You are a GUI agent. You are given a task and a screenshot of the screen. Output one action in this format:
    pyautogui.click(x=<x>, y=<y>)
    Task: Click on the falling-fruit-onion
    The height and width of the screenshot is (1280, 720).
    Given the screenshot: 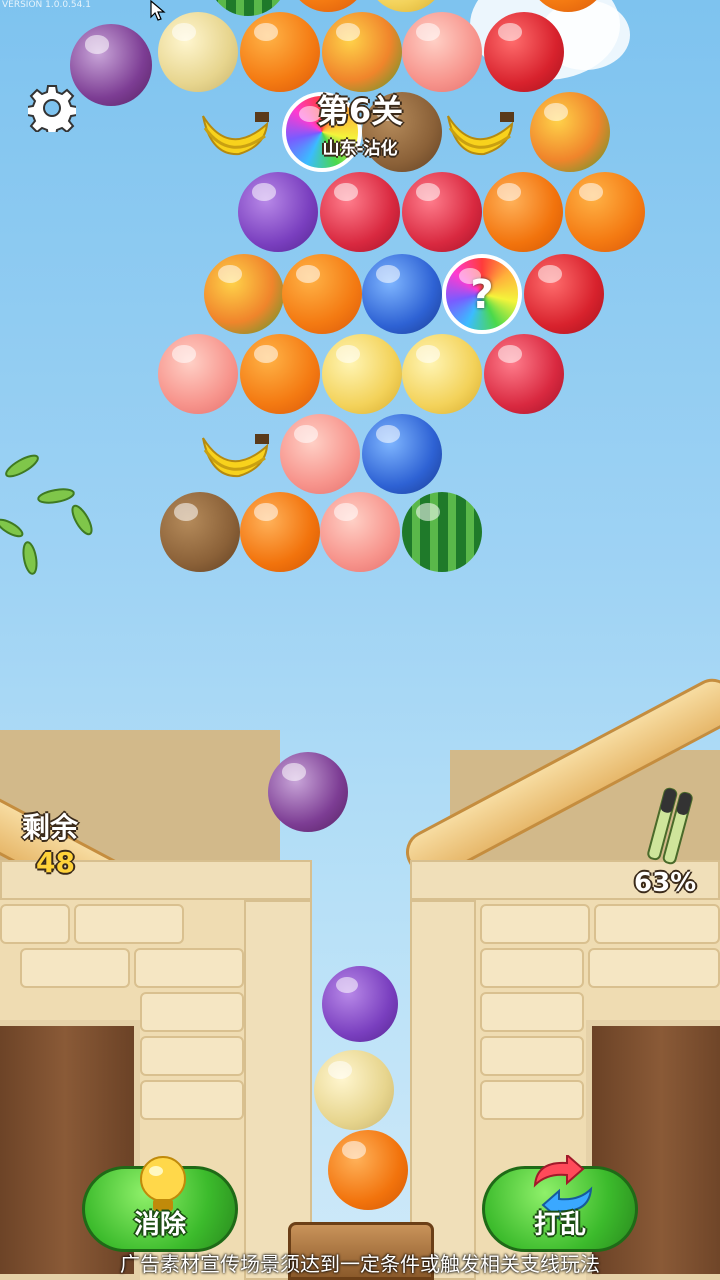 What is the action you would take?
    pyautogui.click(x=308, y=792)
    